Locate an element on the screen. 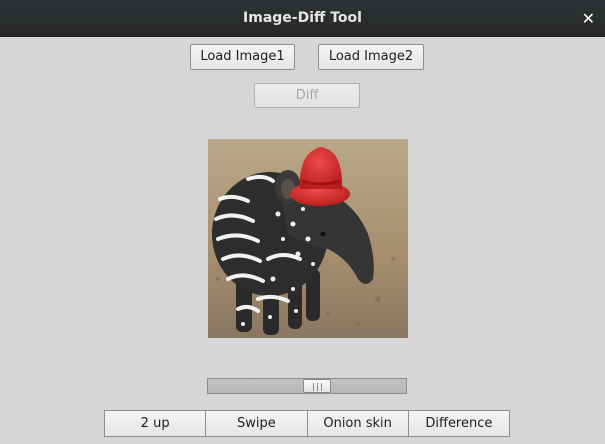 The height and width of the screenshot is (444, 605). view-mode-bar: 2 up Swipe Onion skin Difference is located at coordinates (307, 423).